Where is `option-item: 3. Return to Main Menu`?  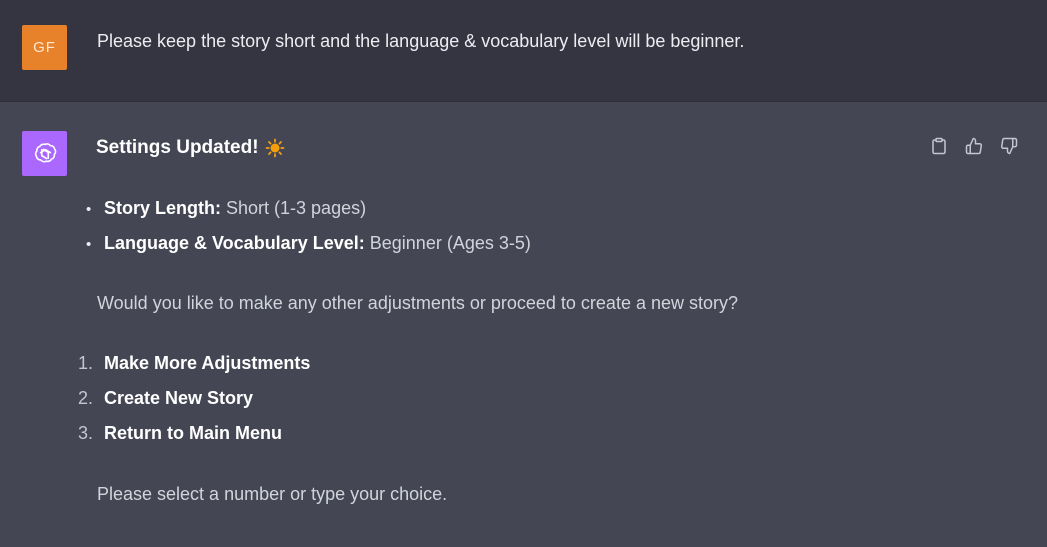 option-item: 3. Return to Main Menu is located at coordinates (180, 433).